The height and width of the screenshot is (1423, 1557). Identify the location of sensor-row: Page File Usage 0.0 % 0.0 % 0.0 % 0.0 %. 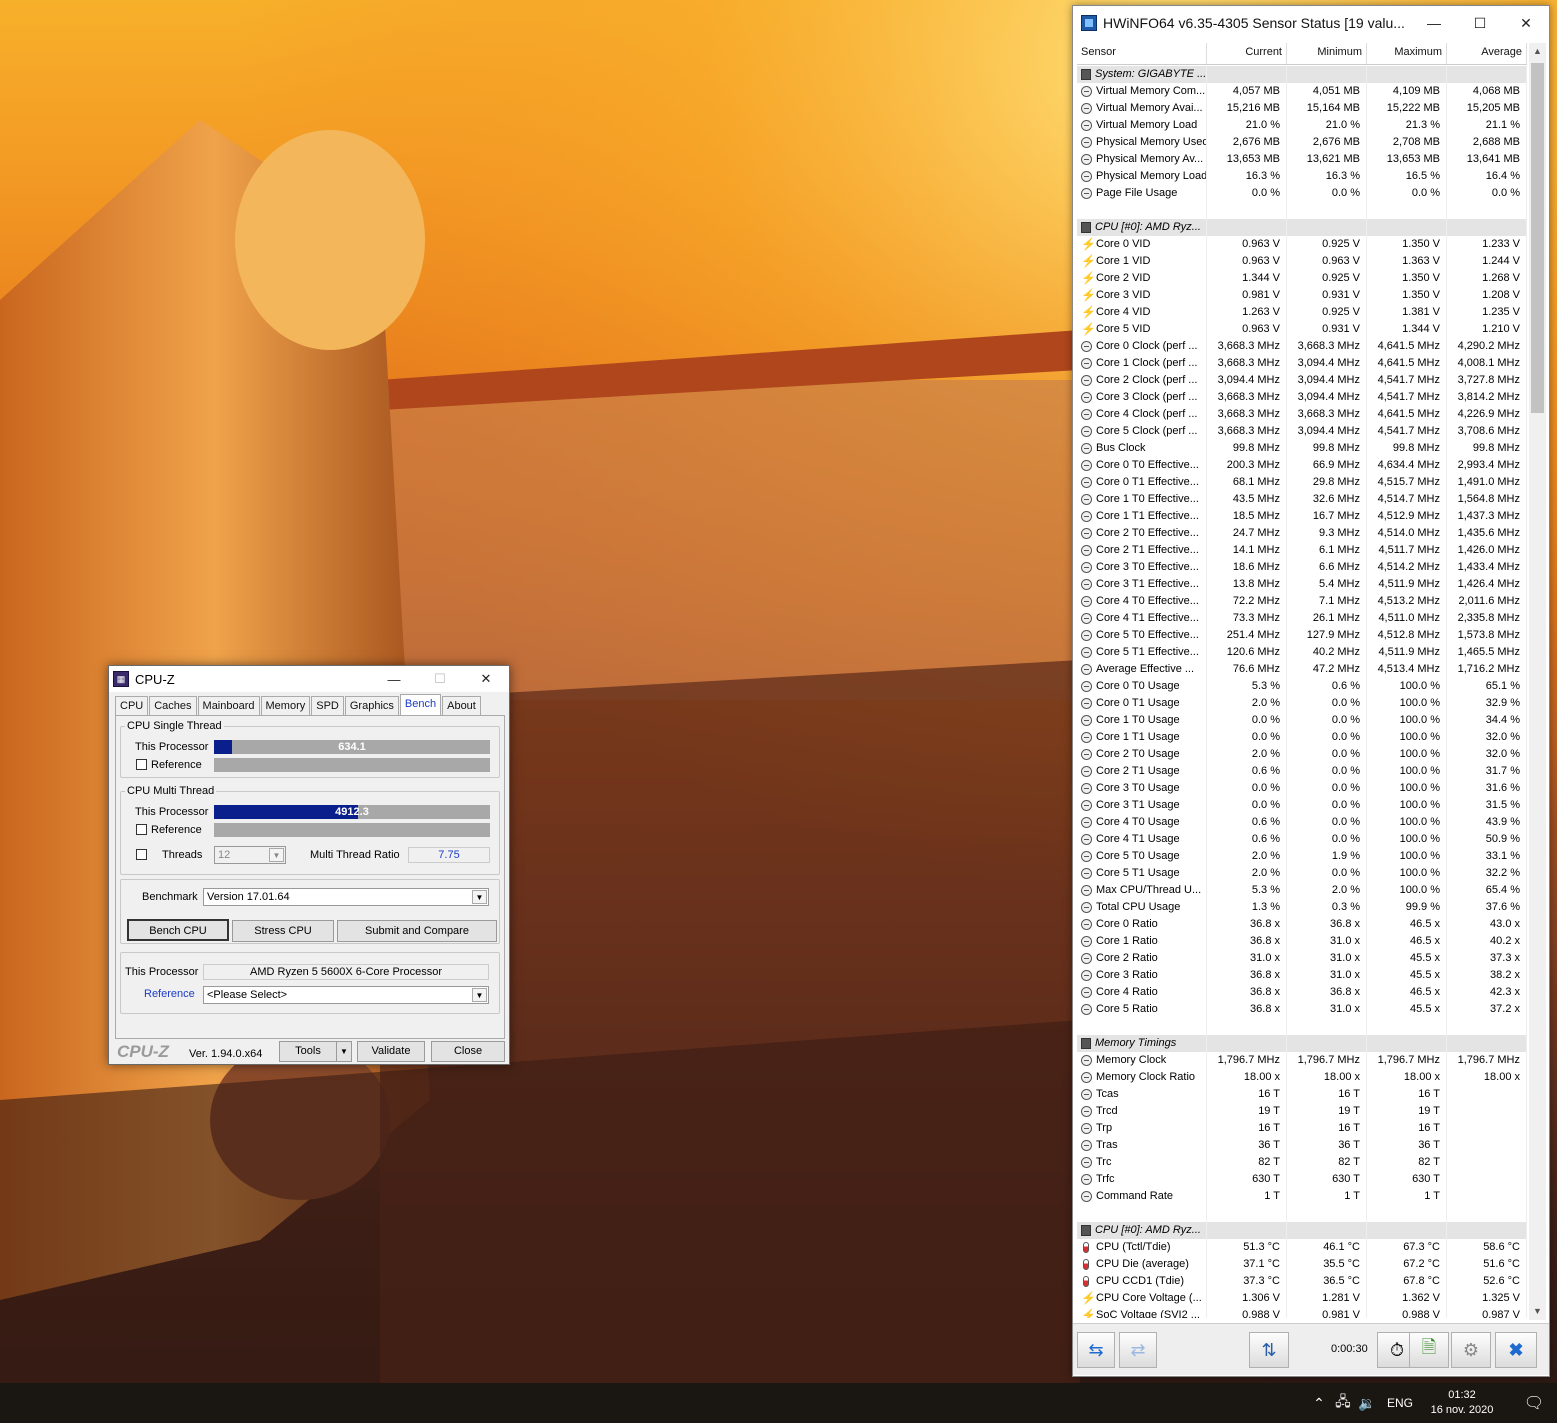
(1302, 193).